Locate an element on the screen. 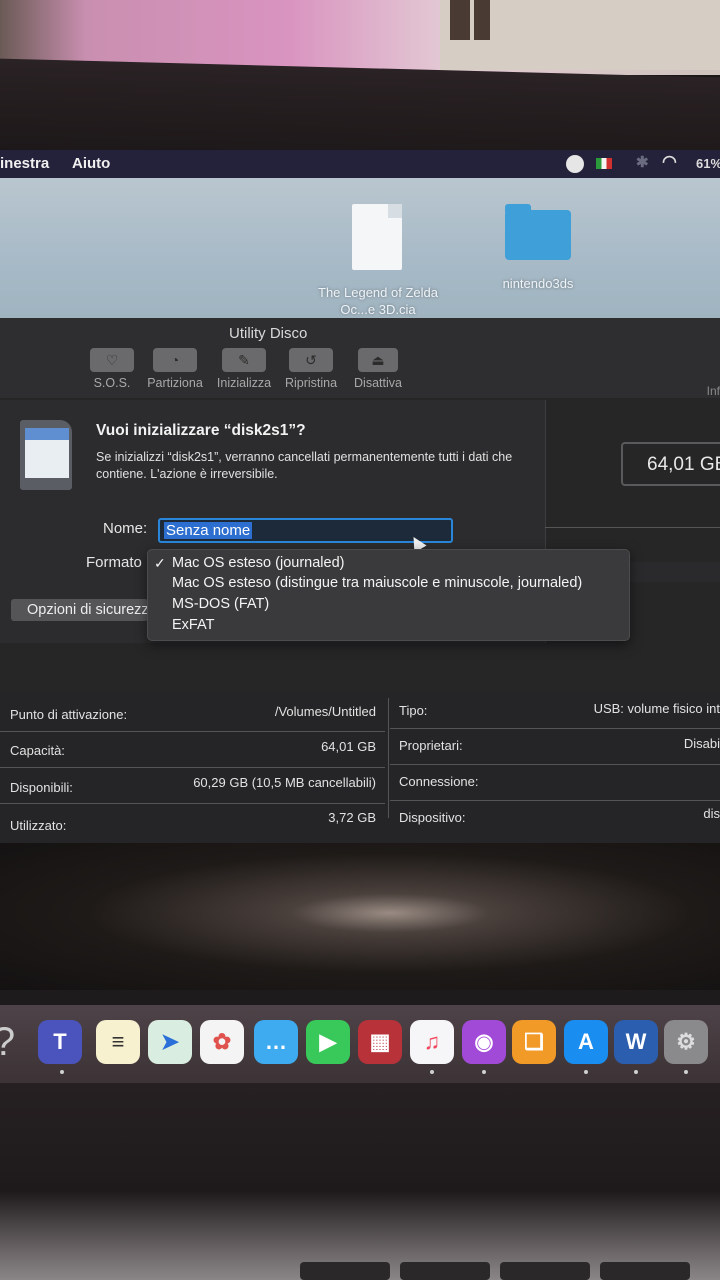  info-key: Disponibili: is located at coordinates (41, 787).